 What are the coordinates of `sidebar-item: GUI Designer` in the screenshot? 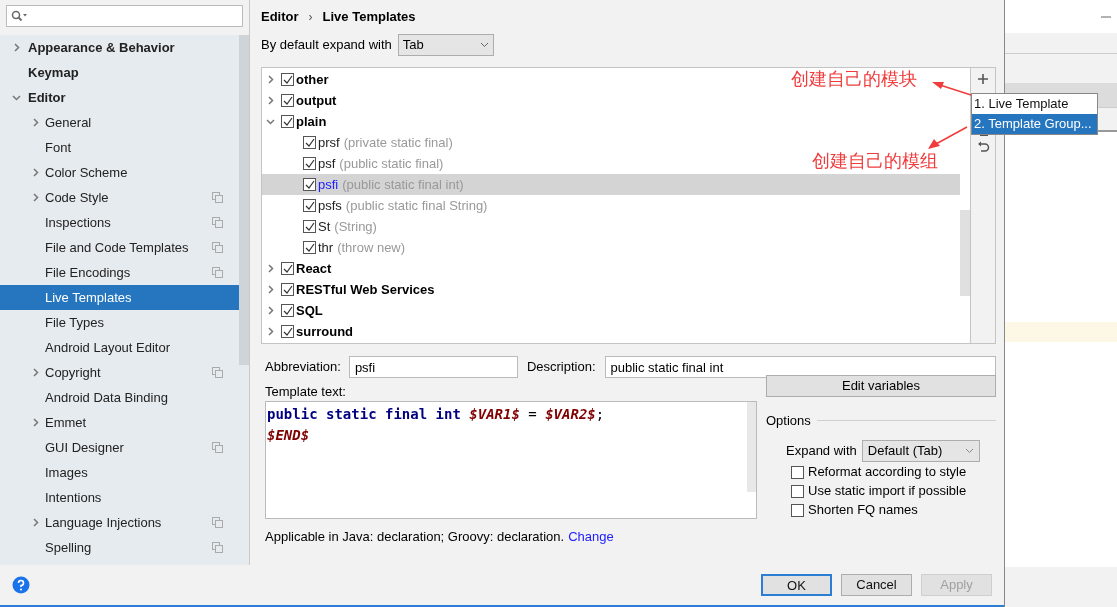 It's located at (119, 447).